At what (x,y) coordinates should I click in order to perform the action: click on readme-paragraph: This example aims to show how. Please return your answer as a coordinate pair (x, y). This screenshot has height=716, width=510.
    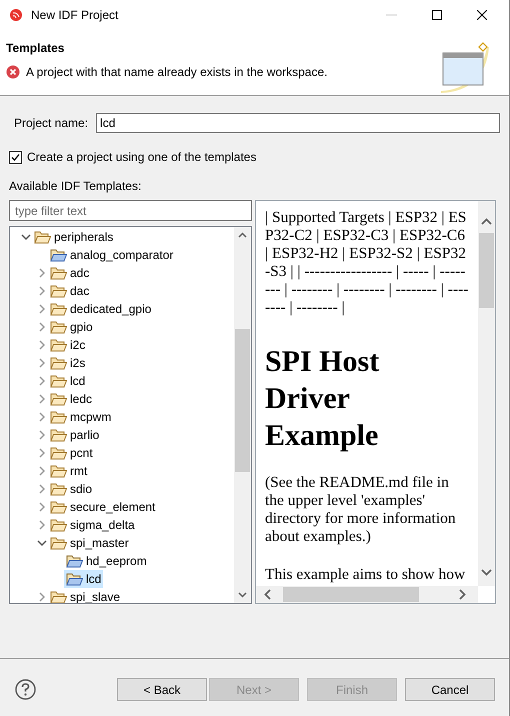
    Looking at the image, I should click on (365, 575).